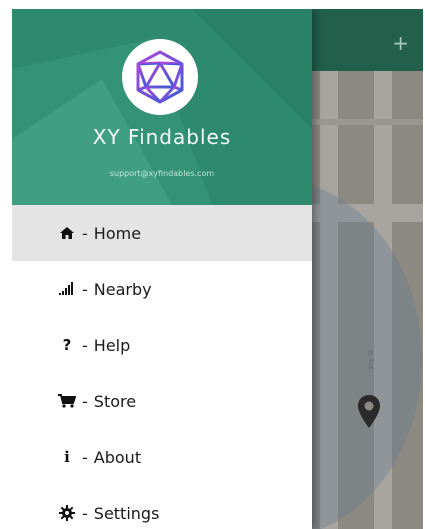 This screenshot has width=425, height=529. I want to click on icosahedron-logo-icon, so click(160, 77).